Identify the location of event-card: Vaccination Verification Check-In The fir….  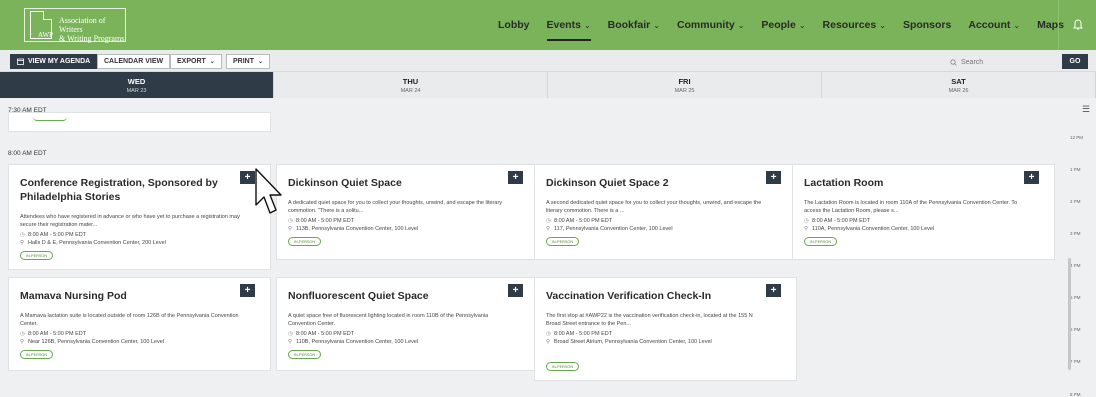
(665, 329).